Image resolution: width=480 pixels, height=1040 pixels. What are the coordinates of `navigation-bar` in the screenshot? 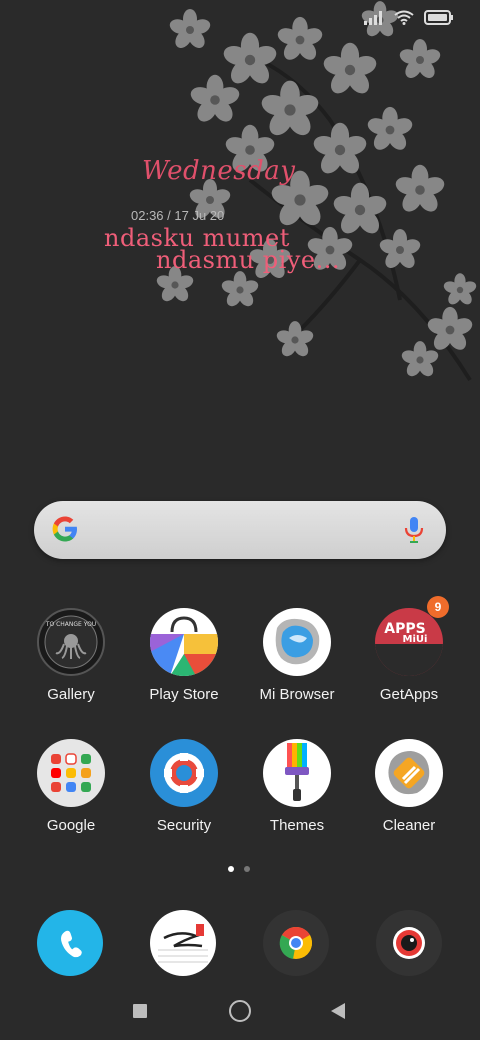 It's located at (240, 1011).